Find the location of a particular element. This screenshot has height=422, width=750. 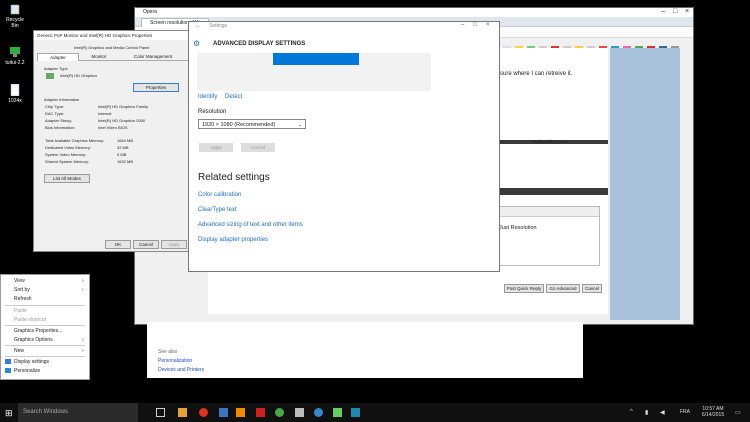

post-text: sure where I can retreive it. is located at coordinates (536, 74).